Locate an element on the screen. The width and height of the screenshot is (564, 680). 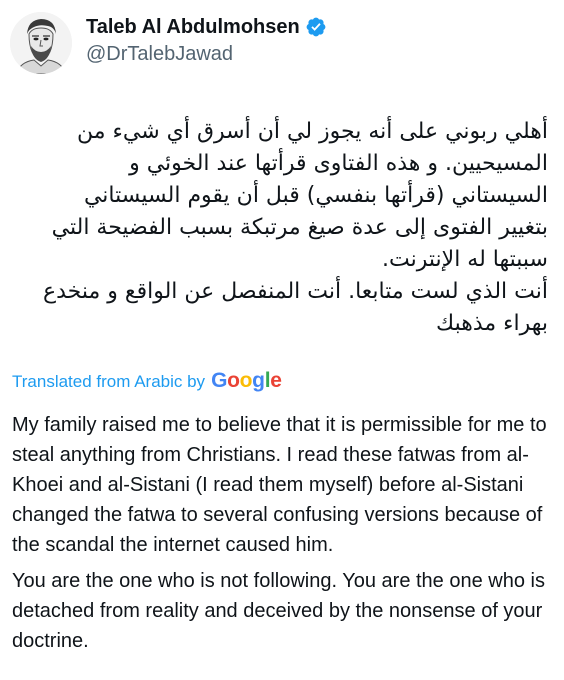
sketch-portrait-avatar-icon is located at coordinates (41, 43).